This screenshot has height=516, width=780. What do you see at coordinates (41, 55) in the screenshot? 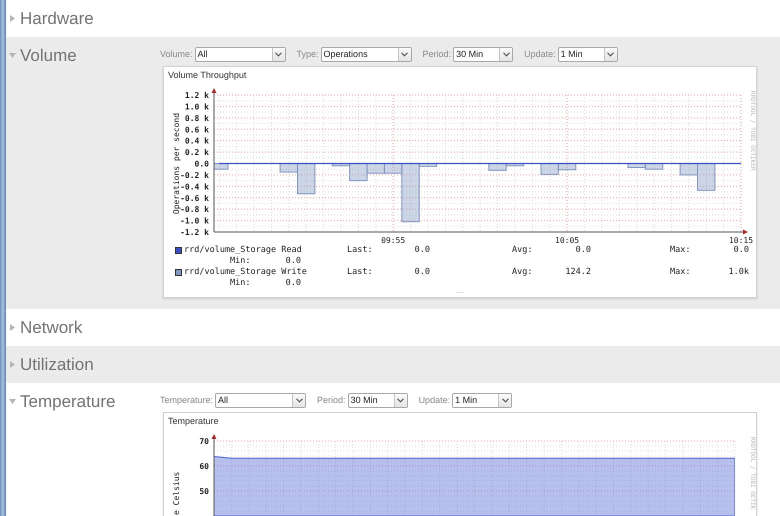
I see `section-toggle: Volume` at bounding box center [41, 55].